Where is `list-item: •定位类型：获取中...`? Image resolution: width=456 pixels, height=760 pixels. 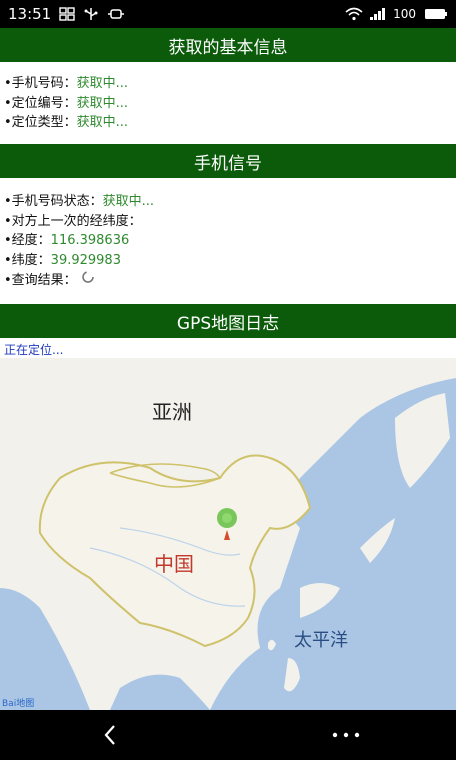 list-item: •定位类型：获取中... is located at coordinates (228, 123).